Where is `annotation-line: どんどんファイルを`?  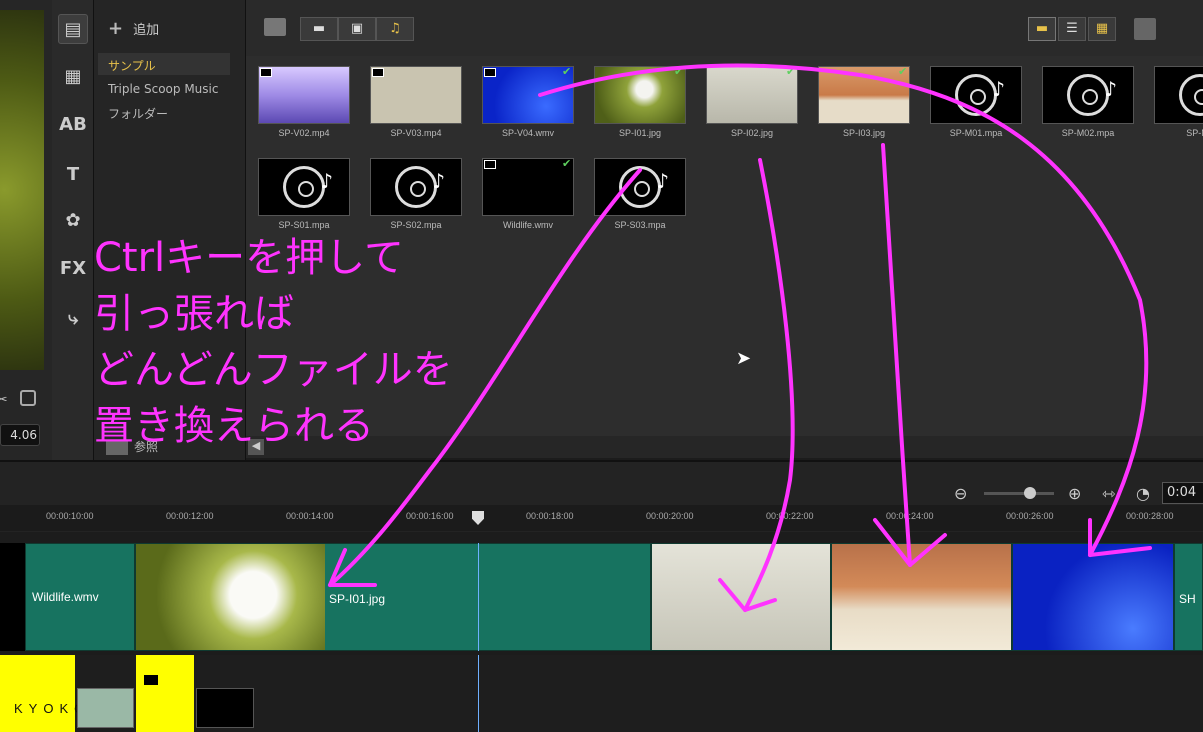
annotation-line: どんどんファイルを is located at coordinates (273, 370).